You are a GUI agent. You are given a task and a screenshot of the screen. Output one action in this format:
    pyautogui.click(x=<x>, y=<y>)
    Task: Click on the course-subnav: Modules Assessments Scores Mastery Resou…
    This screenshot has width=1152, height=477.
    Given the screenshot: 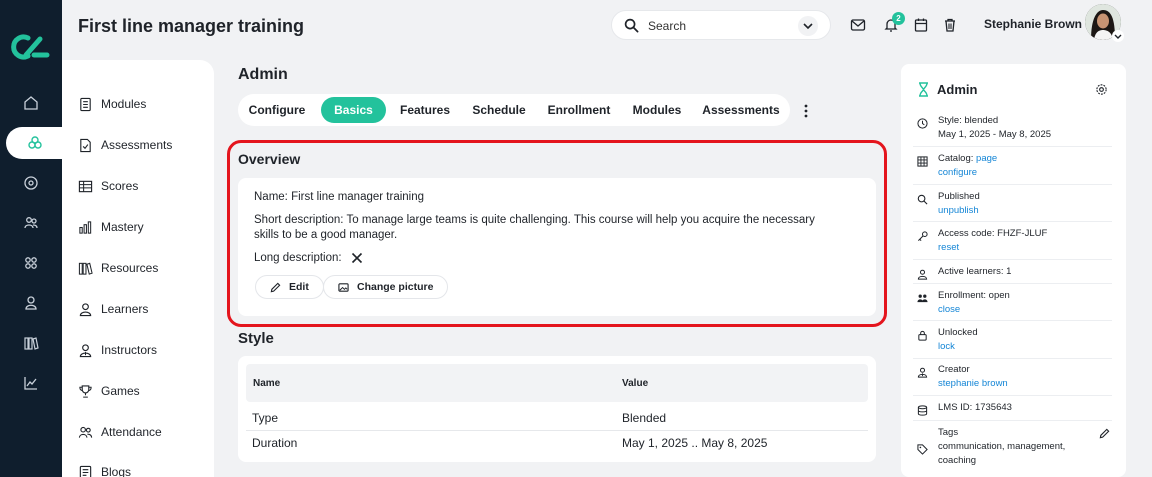 What is the action you would take?
    pyautogui.click(x=138, y=268)
    